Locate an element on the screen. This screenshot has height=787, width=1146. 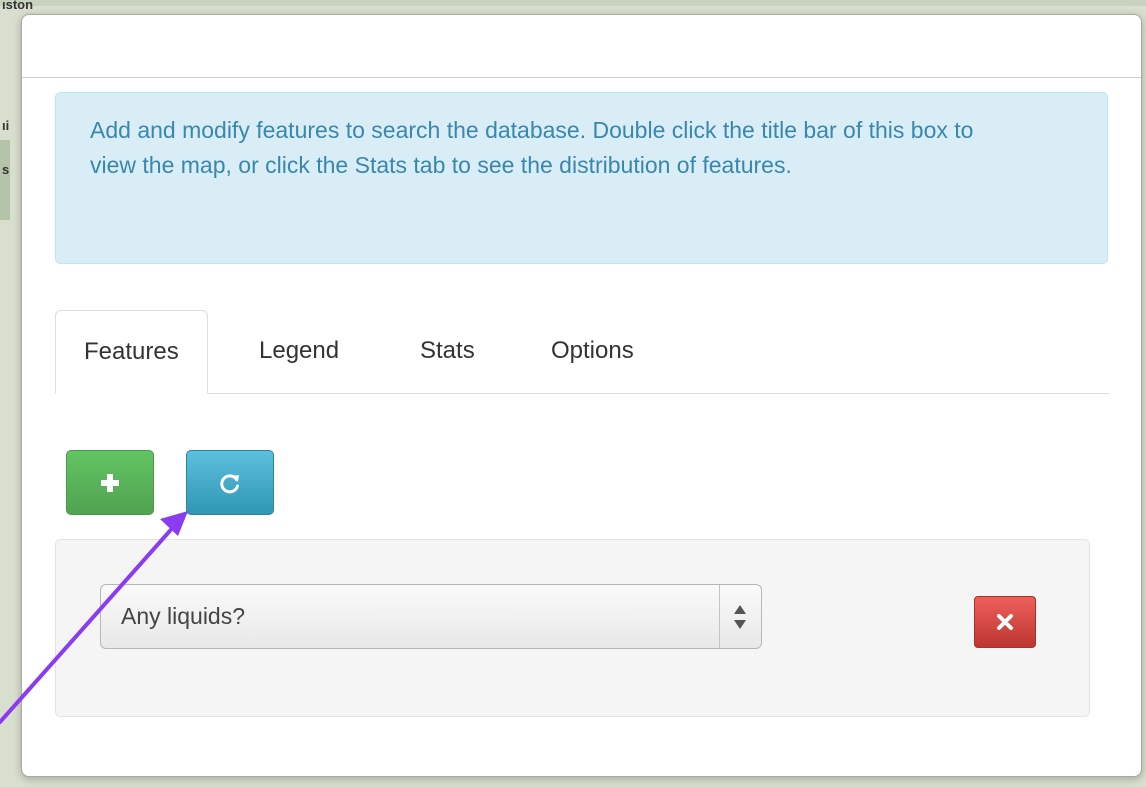
feature-select-value: Any liquids? is located at coordinates (183, 616).